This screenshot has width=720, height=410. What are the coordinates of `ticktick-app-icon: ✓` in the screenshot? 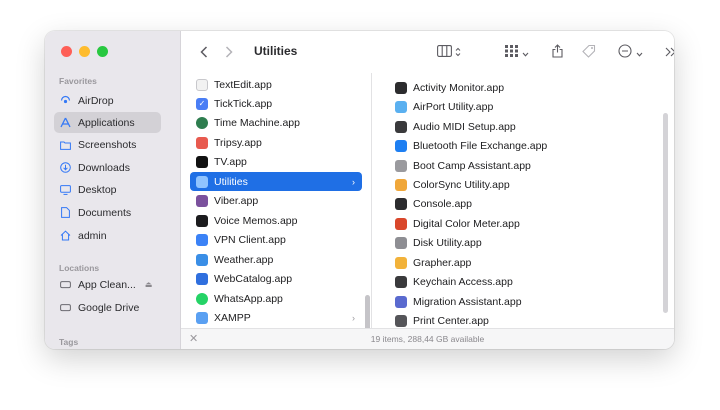 It's located at (202, 103).